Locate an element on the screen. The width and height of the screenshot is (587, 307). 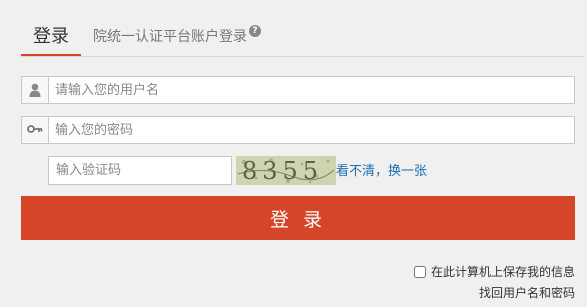
user-icon is located at coordinates (35, 90).